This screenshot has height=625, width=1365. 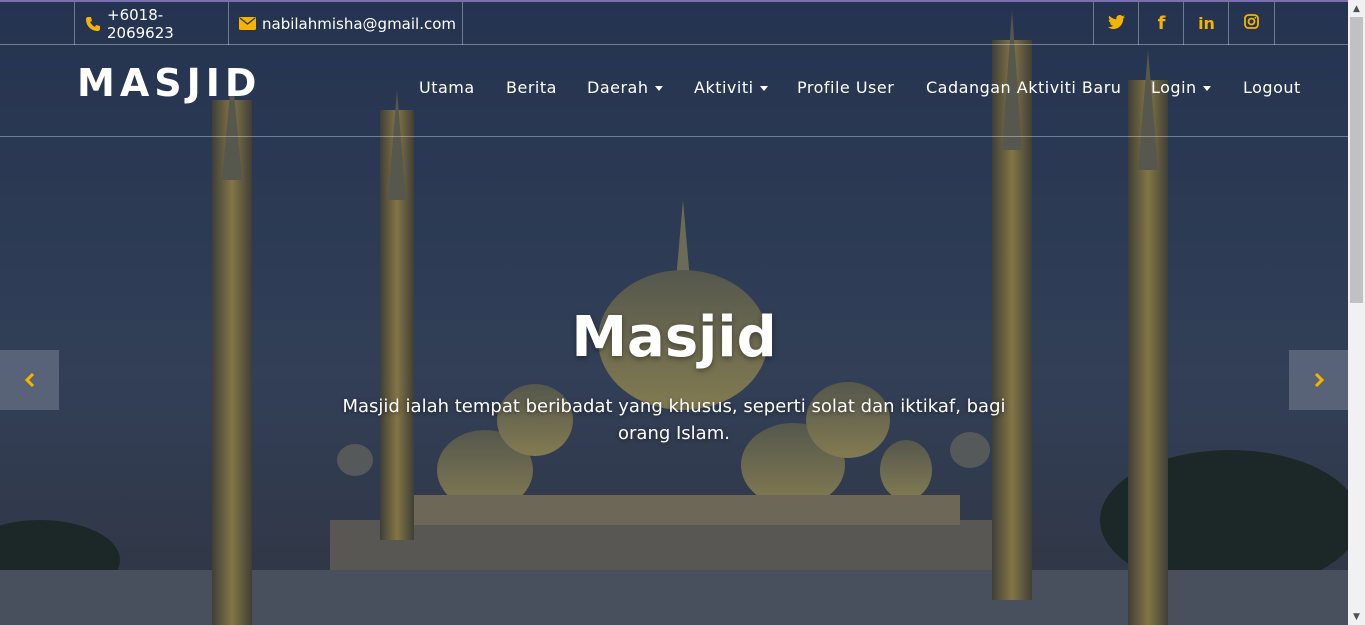 What do you see at coordinates (93, 24) in the screenshot?
I see `phone-icon` at bounding box center [93, 24].